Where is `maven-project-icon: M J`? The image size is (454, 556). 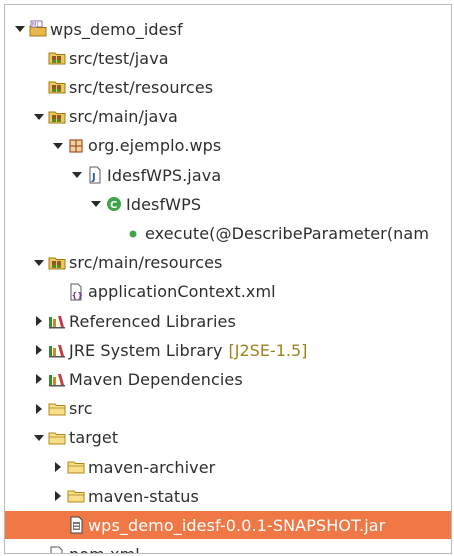 maven-project-icon: M J is located at coordinates (38, 29).